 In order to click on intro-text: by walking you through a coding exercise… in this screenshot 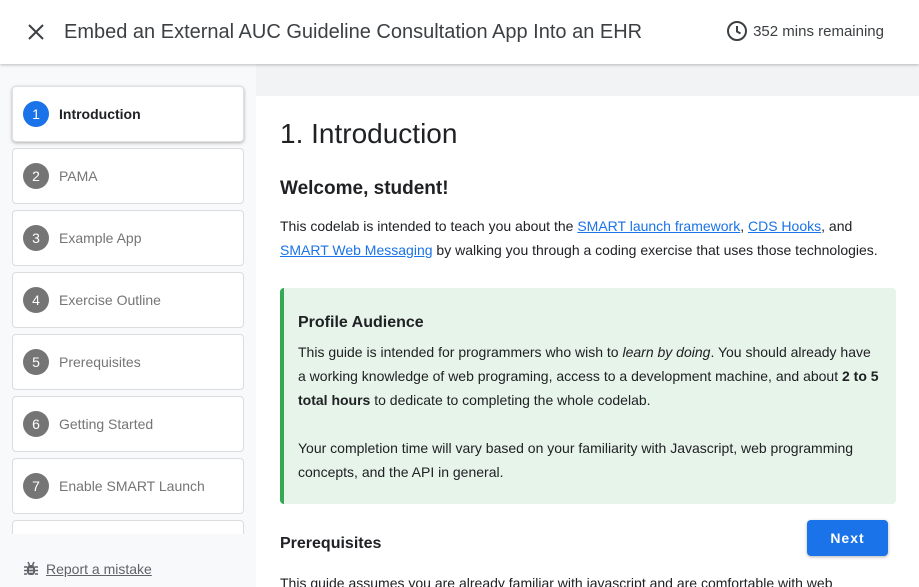, I will do `click(655, 250)`.